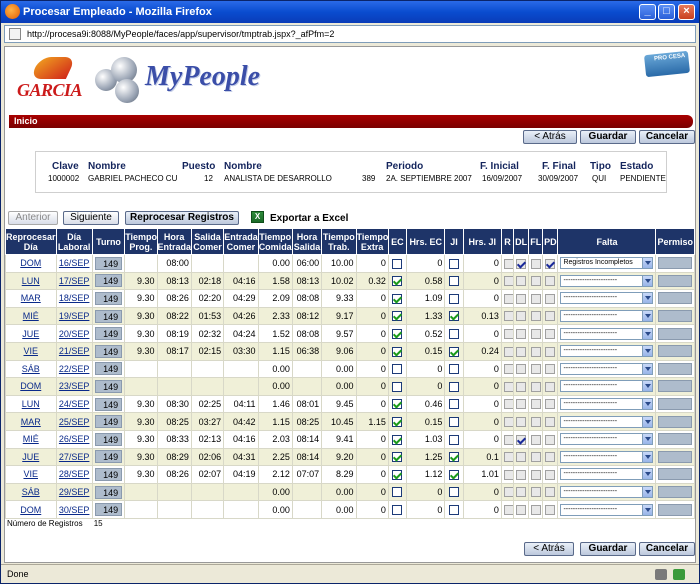  I want to click on reprocess-button: Reprocesar Registros, so click(182, 218).